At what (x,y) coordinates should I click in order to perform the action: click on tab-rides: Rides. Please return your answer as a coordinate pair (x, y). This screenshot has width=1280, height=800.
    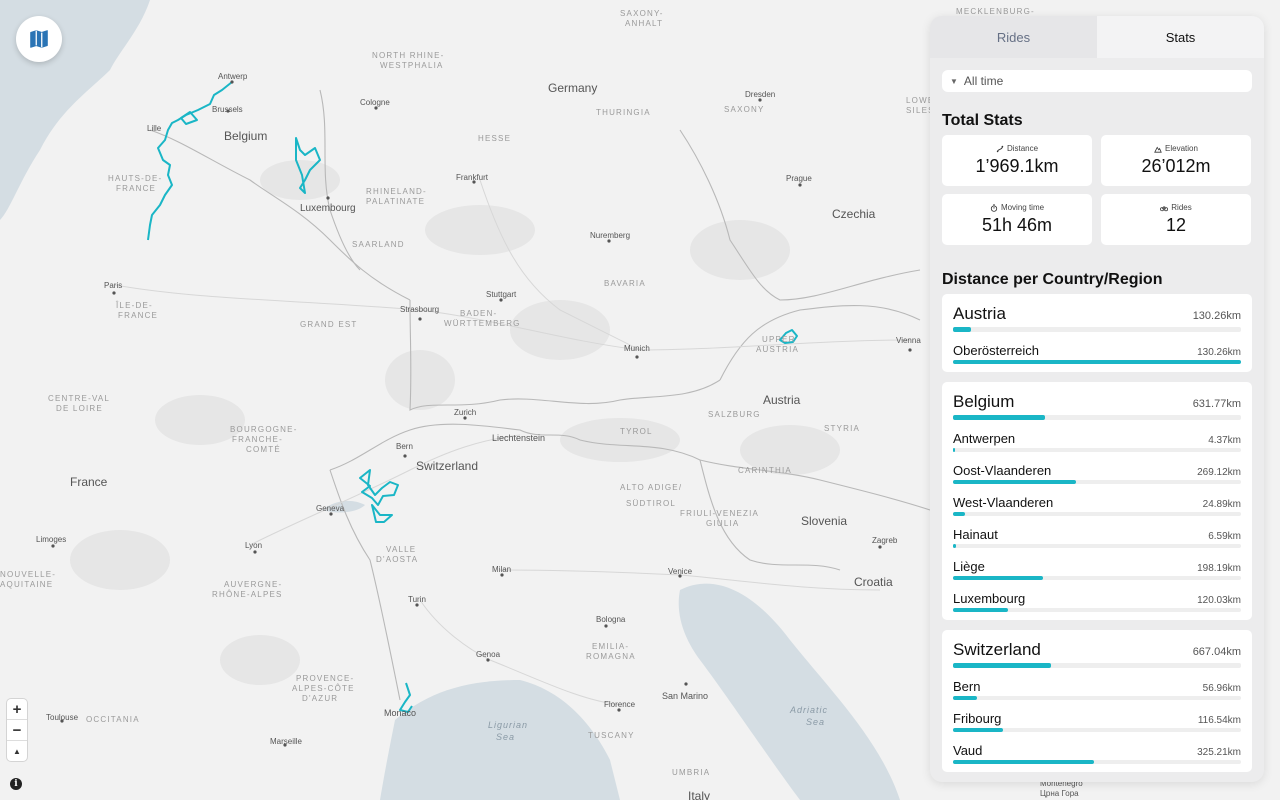
    Looking at the image, I should click on (1013, 37).